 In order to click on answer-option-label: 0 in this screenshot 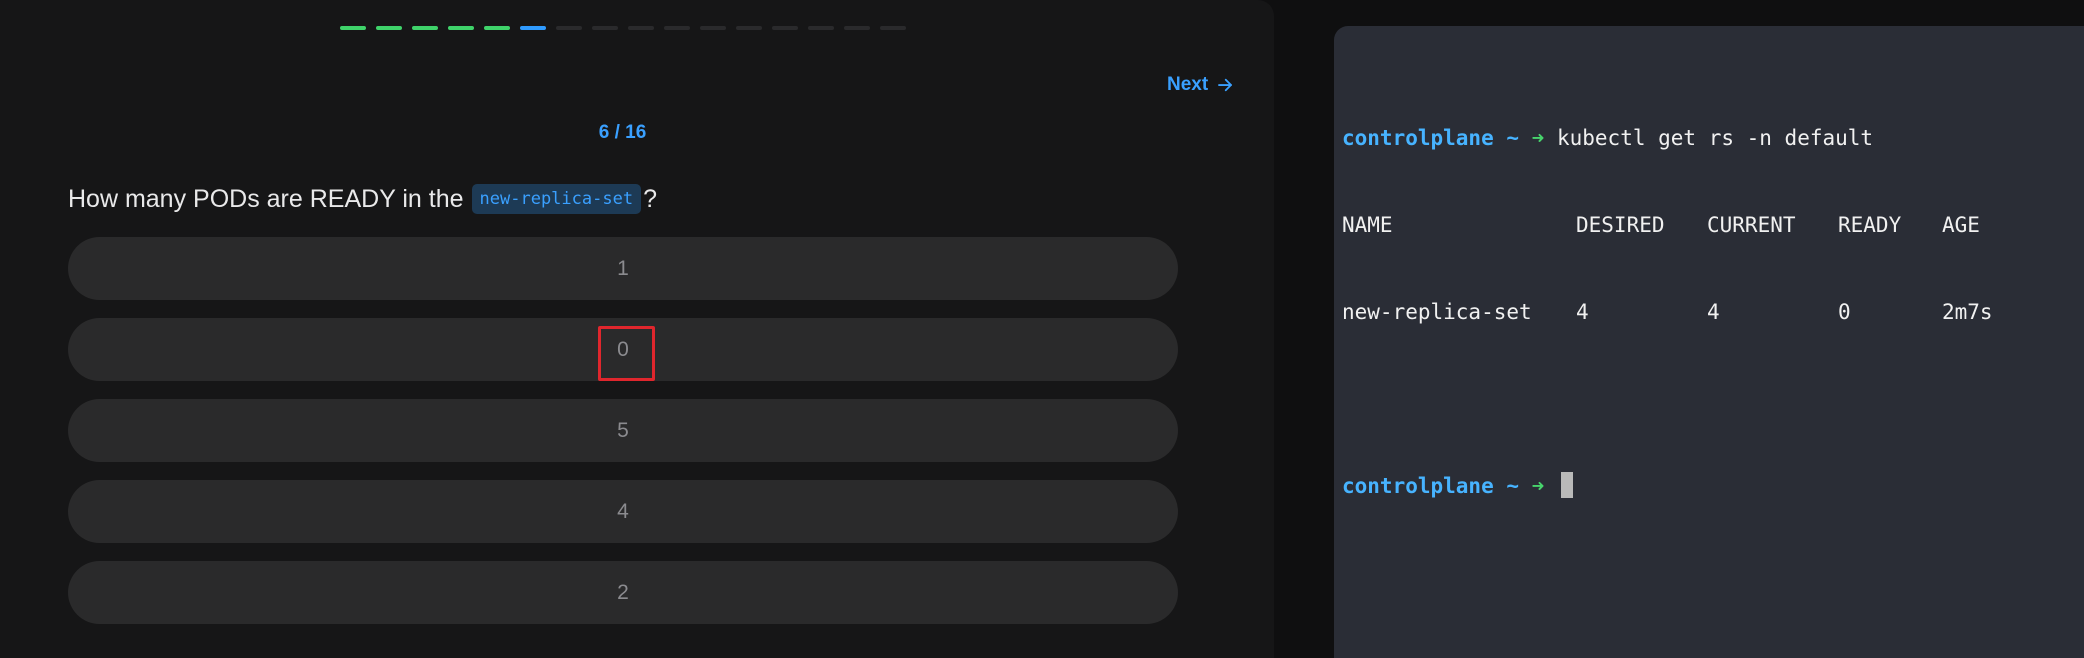, I will do `click(623, 349)`.